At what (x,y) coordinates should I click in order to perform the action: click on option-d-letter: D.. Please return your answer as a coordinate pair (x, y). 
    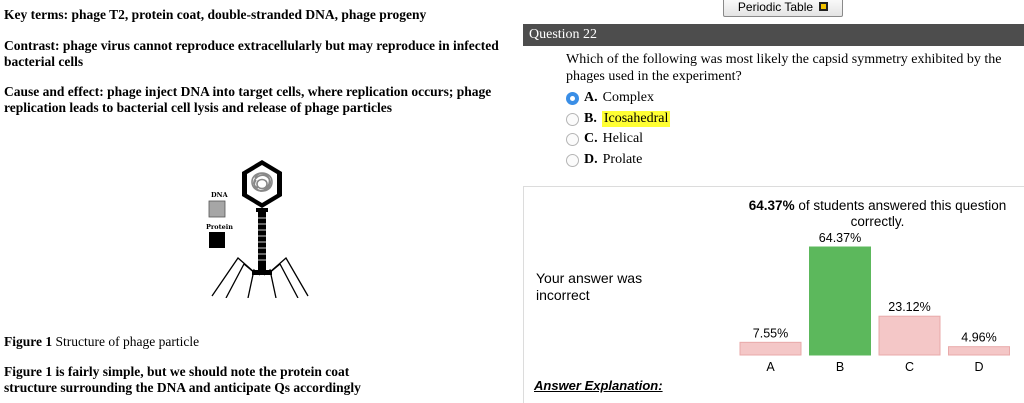
    Looking at the image, I should click on (591, 159).